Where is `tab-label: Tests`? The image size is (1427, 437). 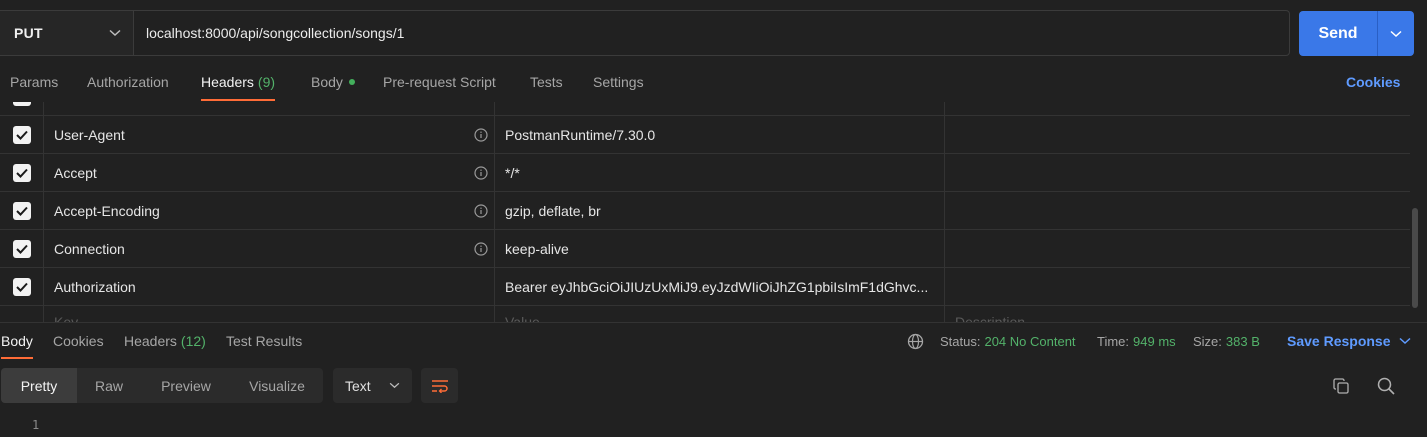 tab-label: Tests is located at coordinates (546, 82).